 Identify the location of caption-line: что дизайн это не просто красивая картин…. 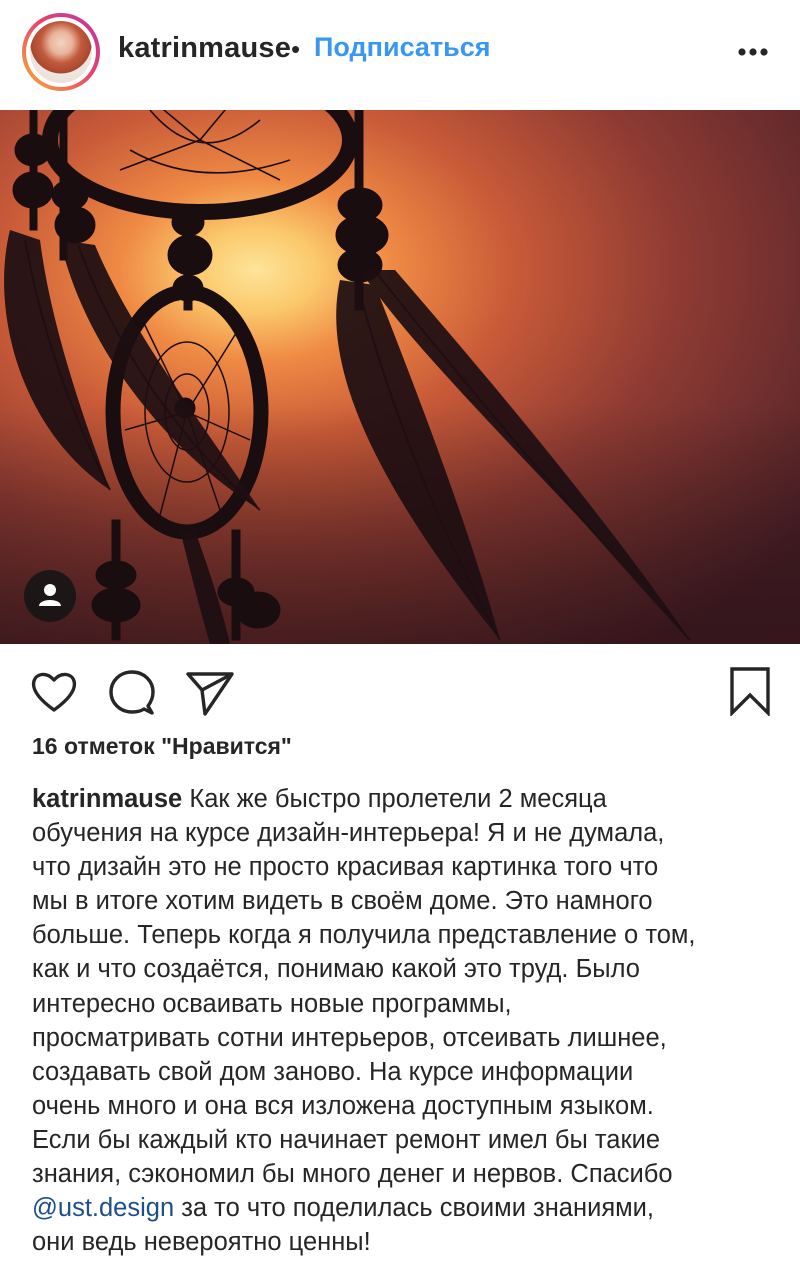
(345, 867).